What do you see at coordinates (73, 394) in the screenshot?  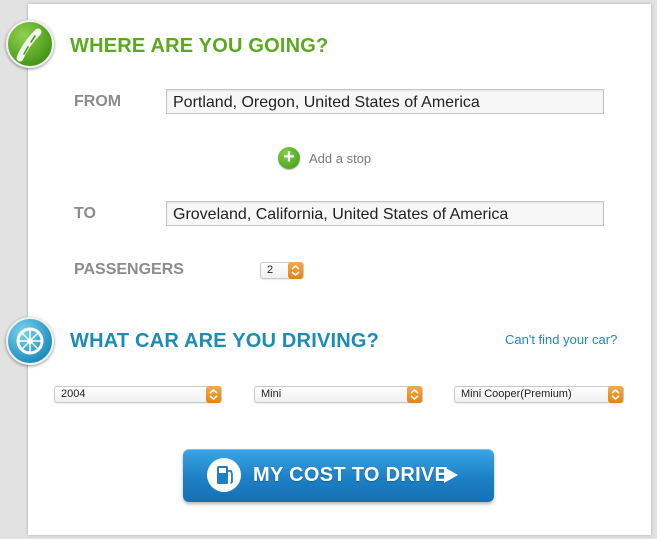 I see `year-value: 2004` at bounding box center [73, 394].